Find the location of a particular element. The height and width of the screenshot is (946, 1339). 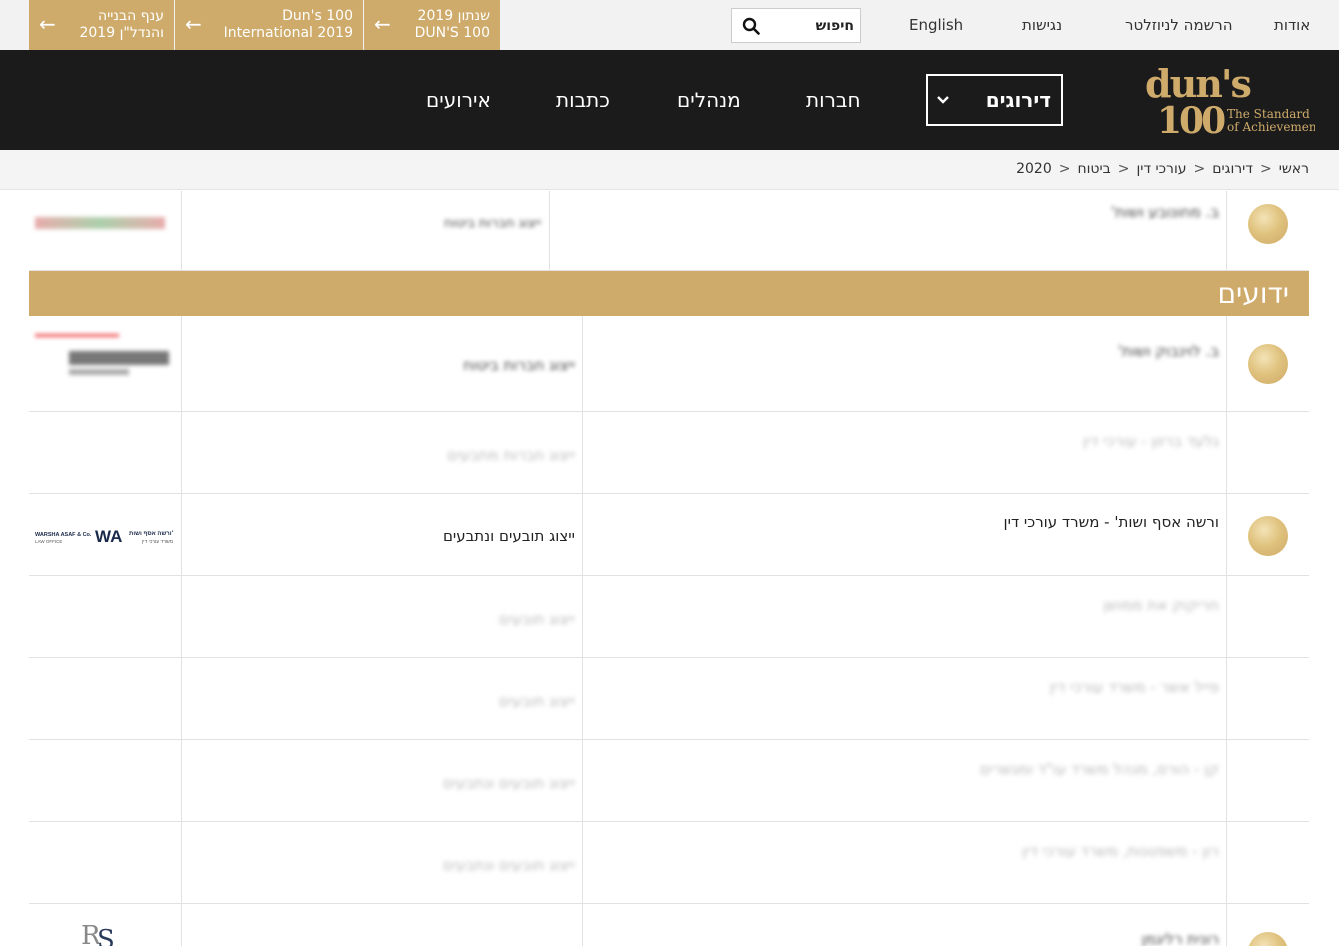

promo-construction-2019: ← ענף הבנייה והנדל"ן 2019 is located at coordinates (101, 25).